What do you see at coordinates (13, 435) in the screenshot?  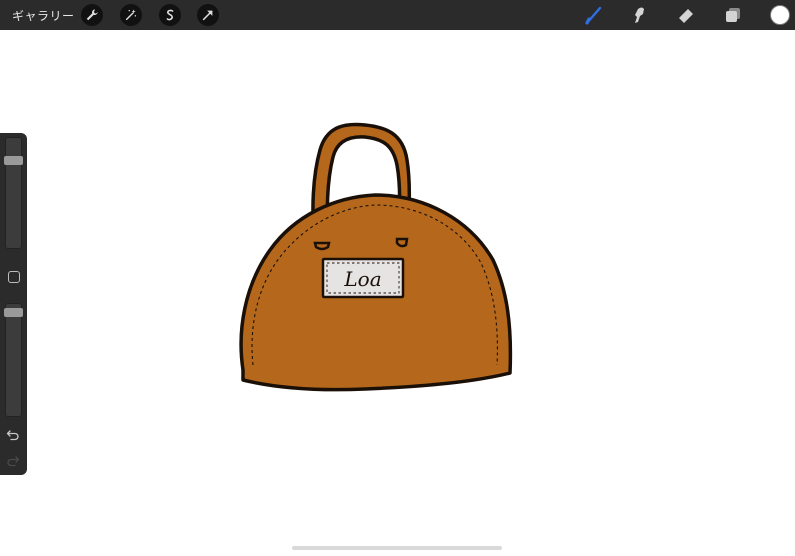 I see `undo-icon` at bounding box center [13, 435].